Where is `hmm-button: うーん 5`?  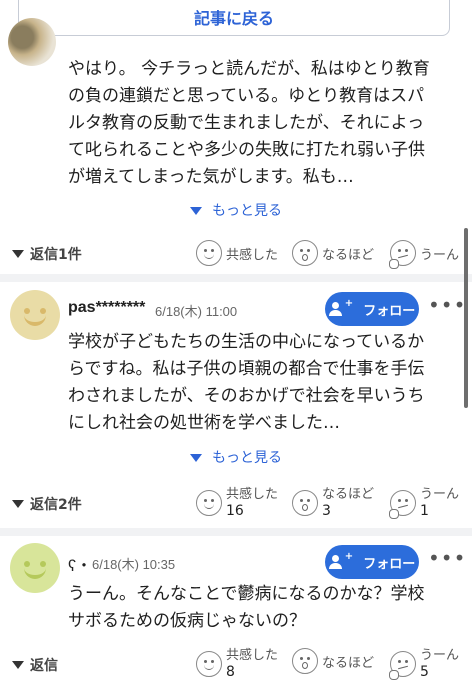
hmm-button: うーん 5 is located at coordinates (424, 664).